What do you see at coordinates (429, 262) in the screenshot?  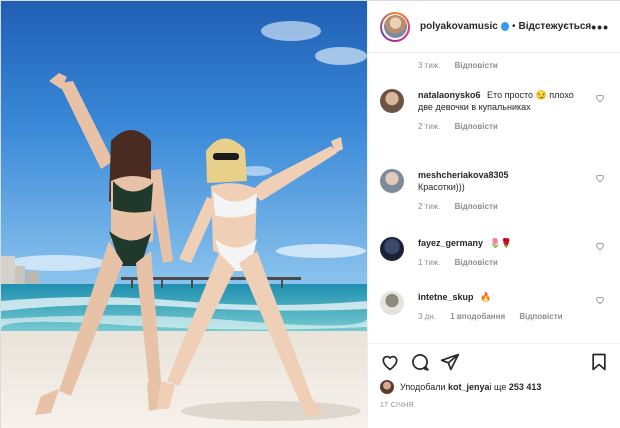 I see `comment-time: 1 тиж.` at bounding box center [429, 262].